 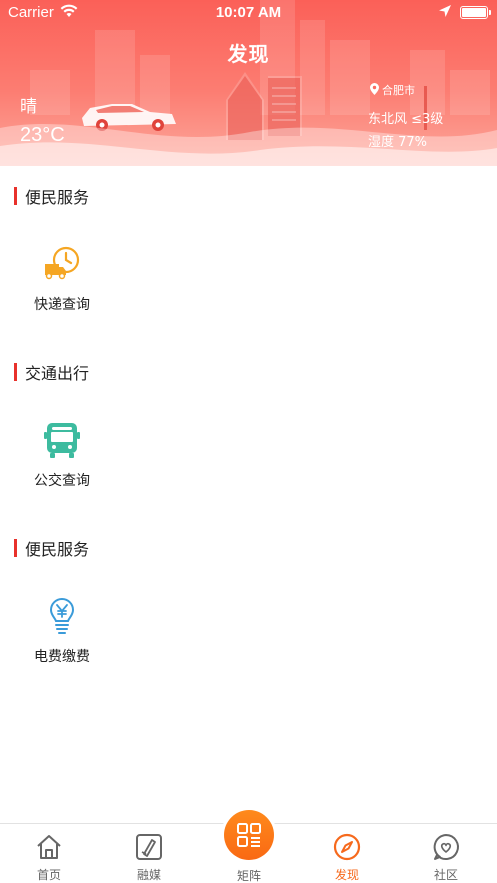 I want to click on tab-community: 社区, so click(x=446, y=857).